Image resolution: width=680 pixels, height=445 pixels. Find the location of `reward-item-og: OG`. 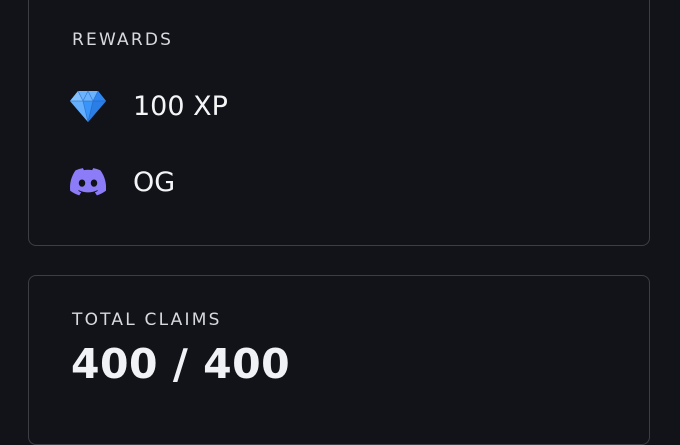

reward-item-og: OG is located at coordinates (122, 182).